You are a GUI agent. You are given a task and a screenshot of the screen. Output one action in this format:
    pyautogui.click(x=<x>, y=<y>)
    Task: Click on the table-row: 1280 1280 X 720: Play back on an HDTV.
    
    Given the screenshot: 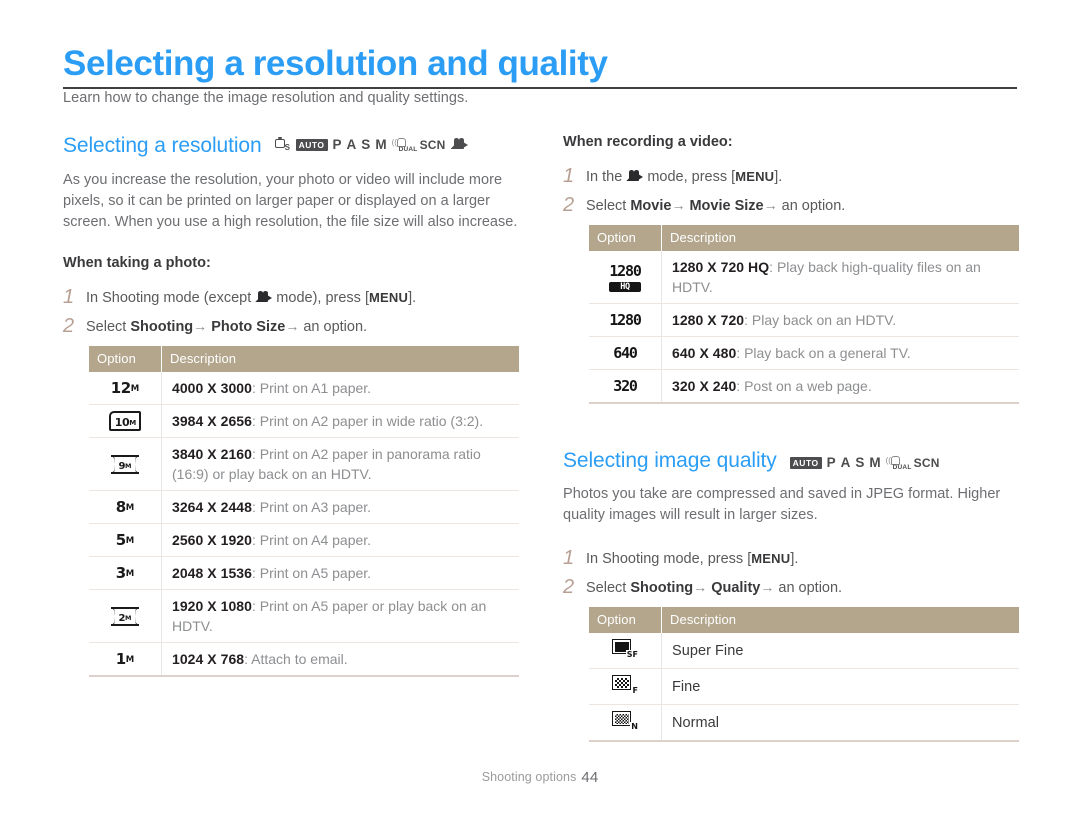 What is the action you would take?
    pyautogui.click(x=804, y=320)
    